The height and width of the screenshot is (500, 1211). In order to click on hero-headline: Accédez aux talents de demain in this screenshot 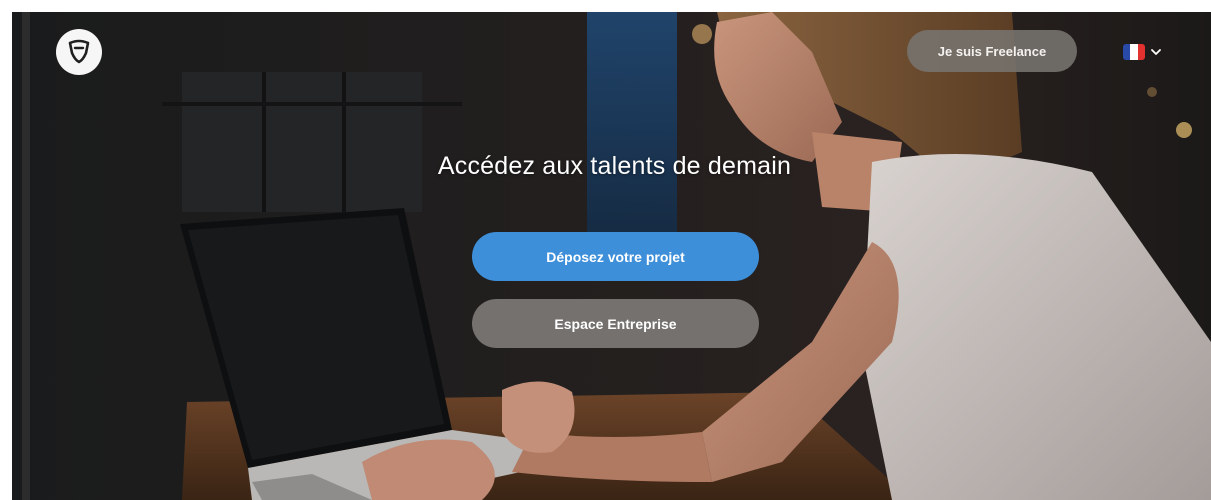, I will do `click(611, 166)`.